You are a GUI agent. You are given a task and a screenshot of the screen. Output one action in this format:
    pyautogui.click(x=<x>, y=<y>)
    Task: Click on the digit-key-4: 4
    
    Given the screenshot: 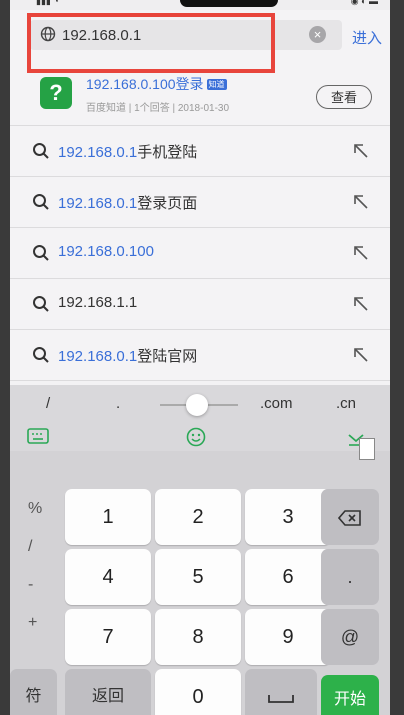 What is the action you would take?
    pyautogui.click(x=108, y=577)
    